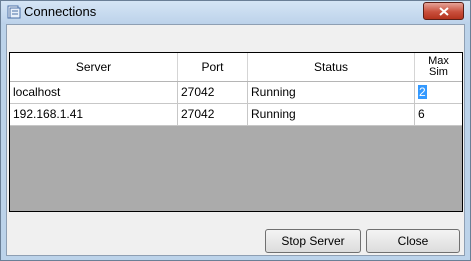 This screenshot has width=471, height=261. Describe the element at coordinates (94, 92) in the screenshot. I see `server-cell: localhost` at that location.